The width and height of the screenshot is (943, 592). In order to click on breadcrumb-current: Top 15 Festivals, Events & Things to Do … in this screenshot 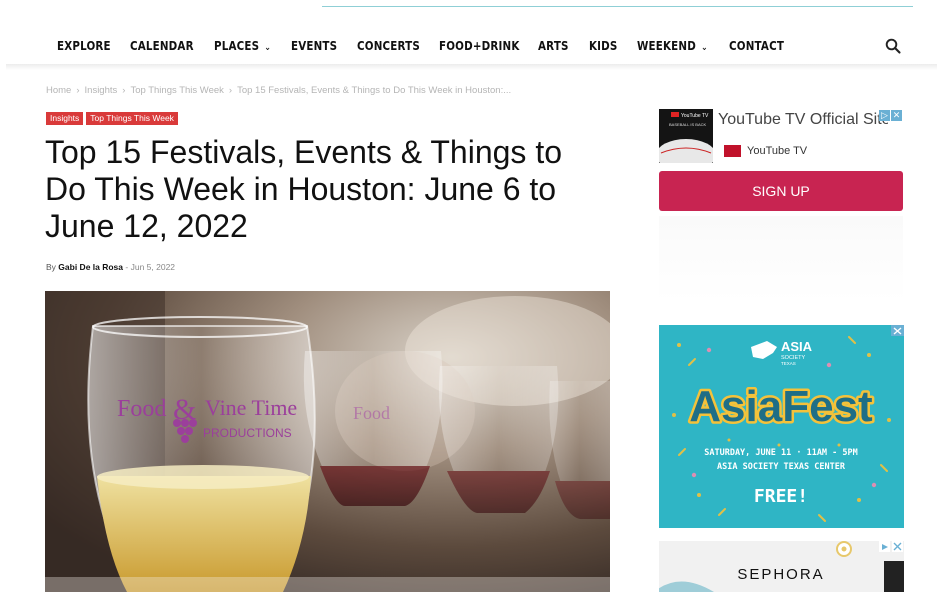, I will do `click(374, 90)`.